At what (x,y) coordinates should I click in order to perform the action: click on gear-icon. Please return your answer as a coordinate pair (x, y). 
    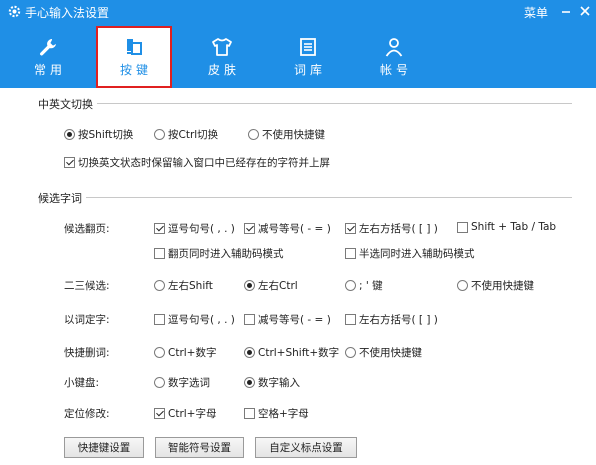
    Looking at the image, I should click on (14, 11).